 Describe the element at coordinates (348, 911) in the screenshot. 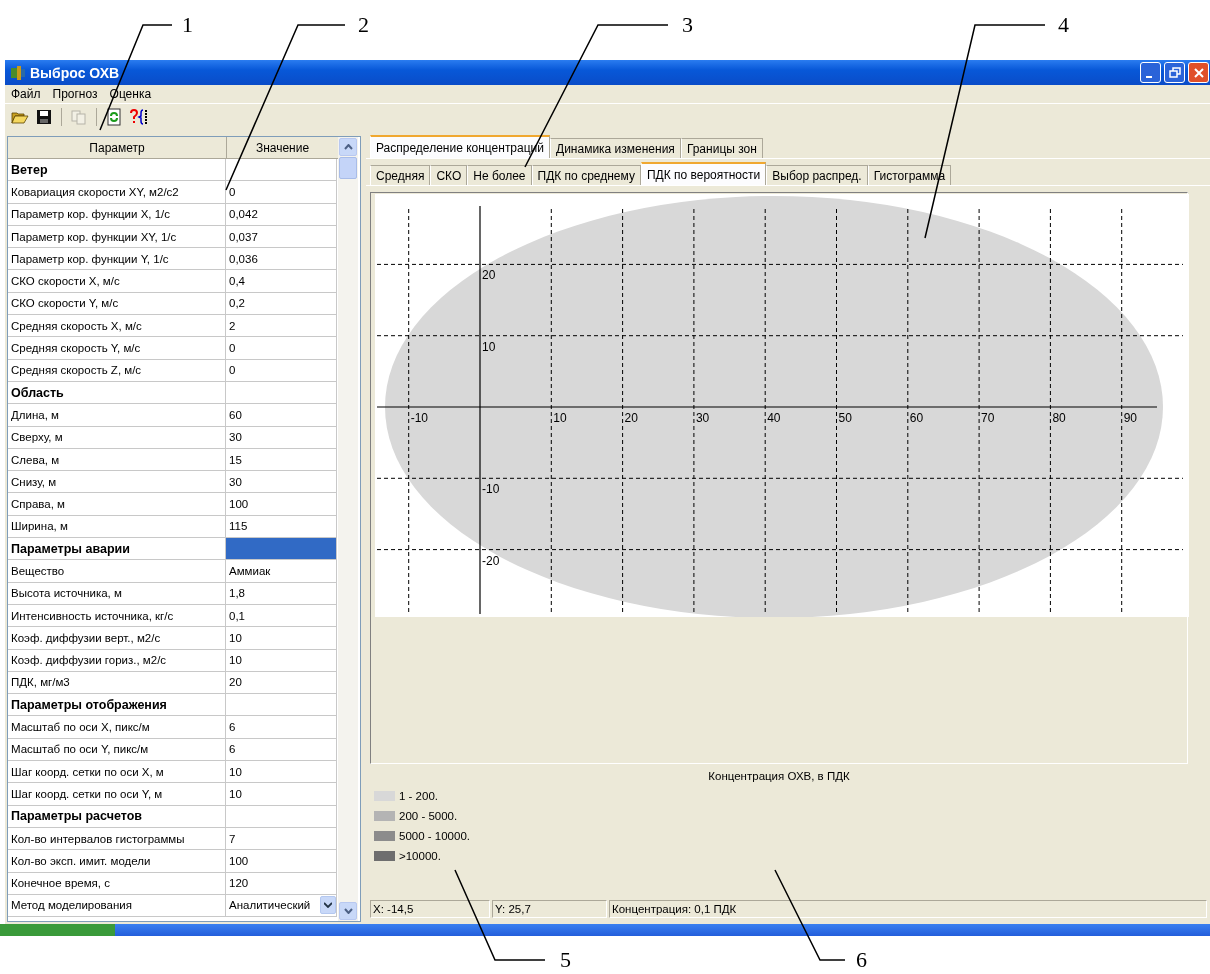

I see `scroll-down-button` at that location.